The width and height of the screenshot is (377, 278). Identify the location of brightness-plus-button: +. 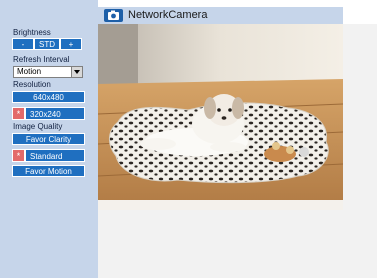
(71, 44).